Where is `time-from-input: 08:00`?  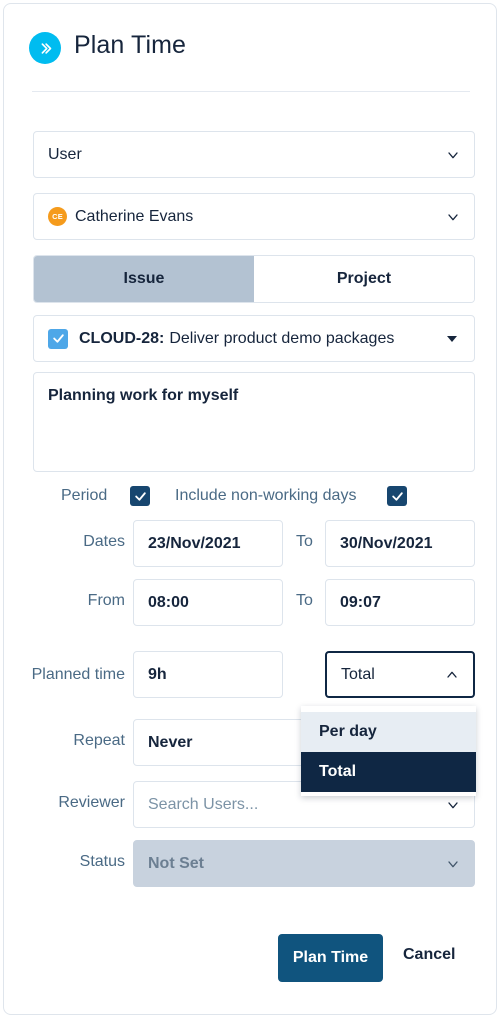
time-from-input: 08:00 is located at coordinates (208, 602).